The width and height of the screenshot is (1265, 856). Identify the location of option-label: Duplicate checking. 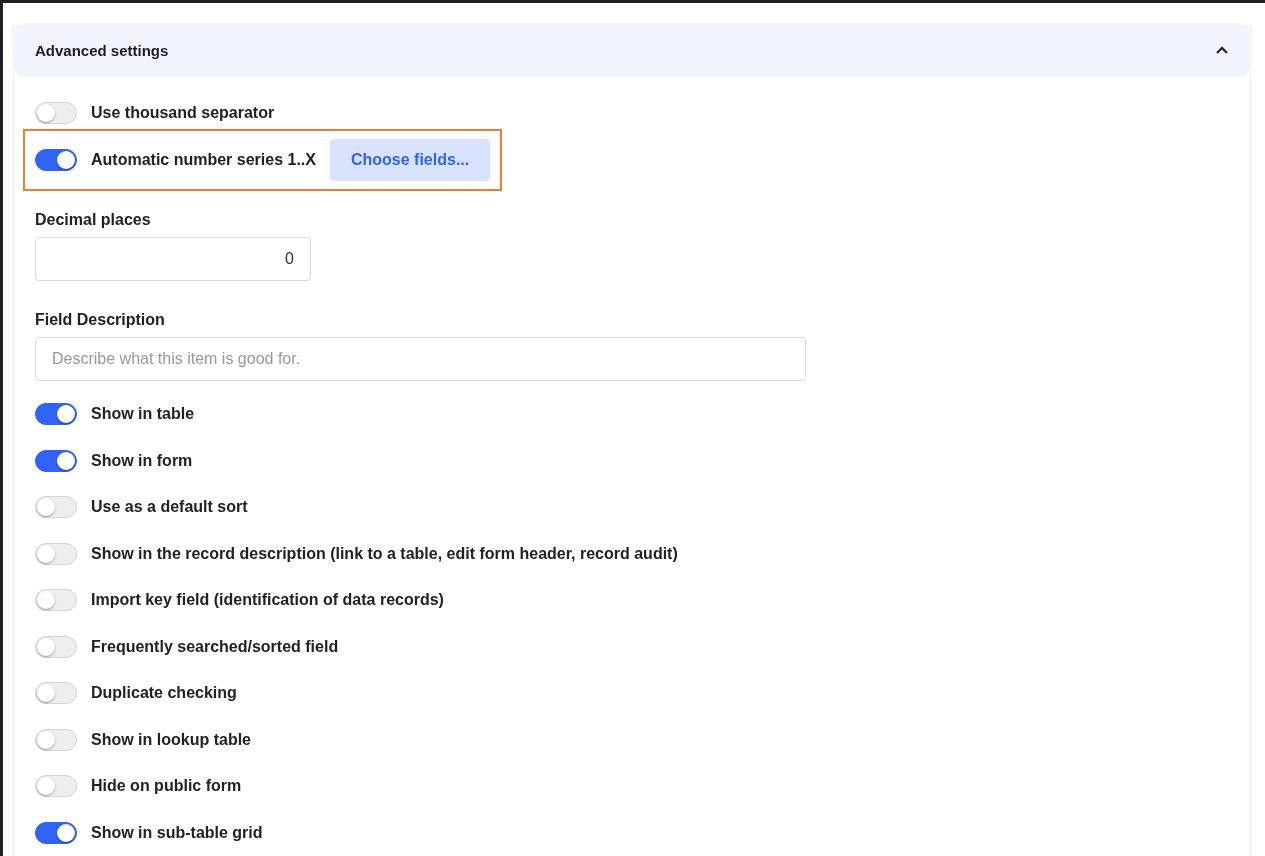
(164, 693).